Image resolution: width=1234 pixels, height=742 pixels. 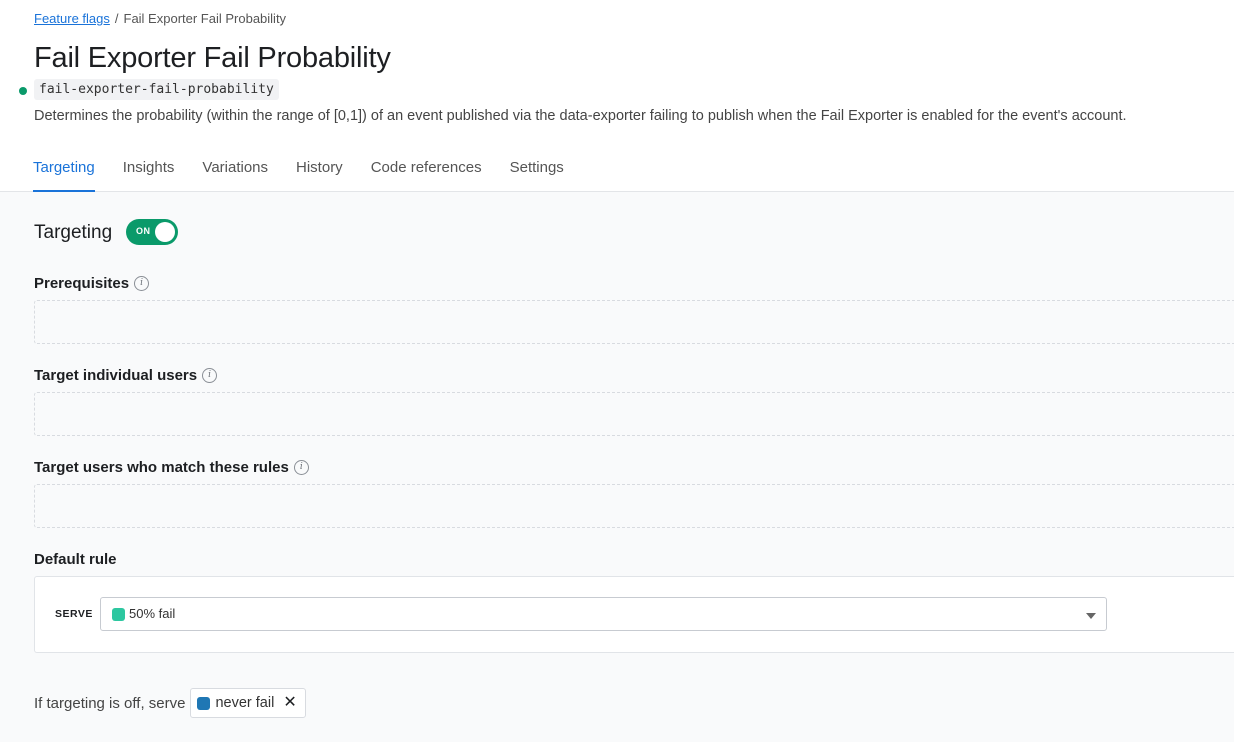 I want to click on tab-targeting: Targeting, so click(x=64, y=175).